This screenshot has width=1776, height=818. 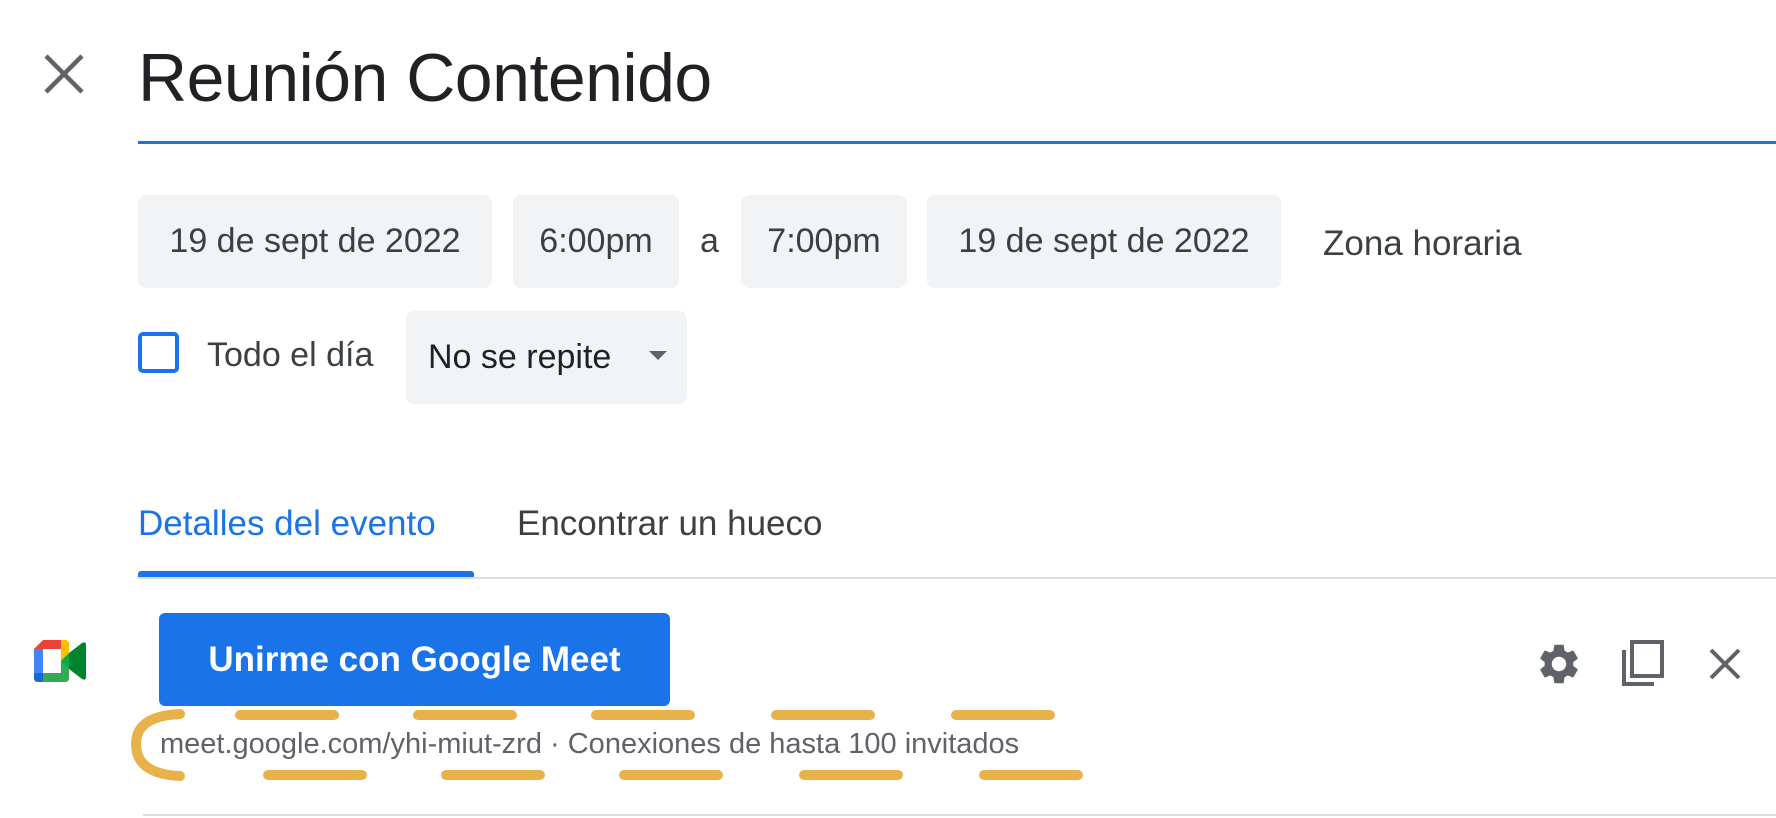 What do you see at coordinates (959, 815) in the screenshot?
I see `section-divider` at bounding box center [959, 815].